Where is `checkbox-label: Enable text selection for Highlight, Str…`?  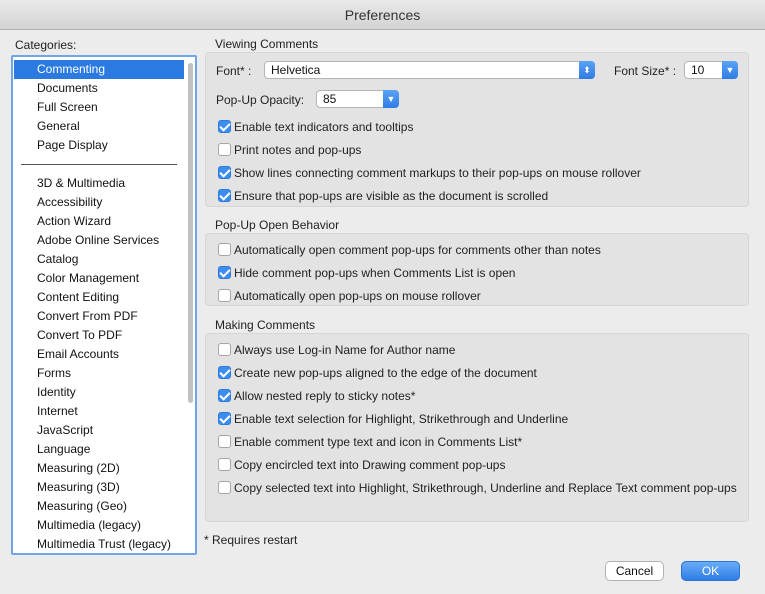
checkbox-label: Enable text selection for Highlight, Str… is located at coordinates (401, 419).